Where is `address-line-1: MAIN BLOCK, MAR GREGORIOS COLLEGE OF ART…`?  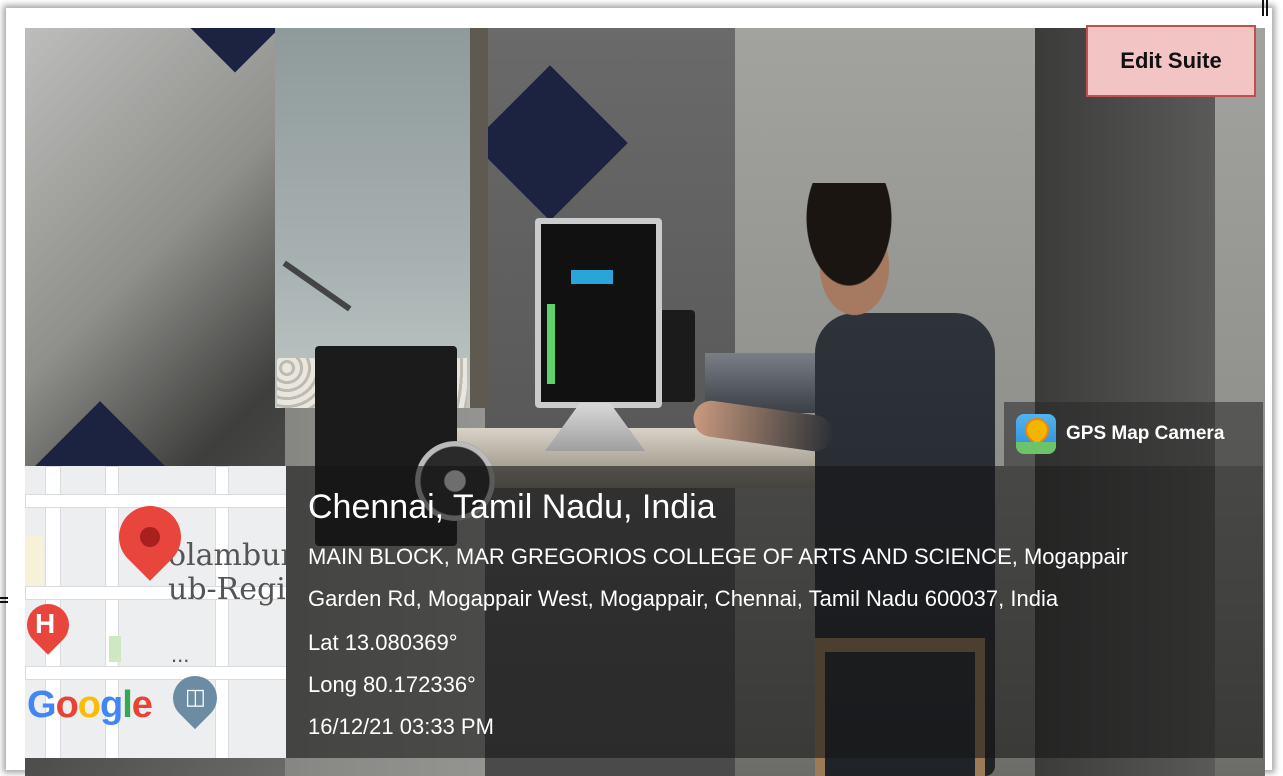
address-line-1: MAIN BLOCK, MAR GREGORIOS COLLEGE OF ART… is located at coordinates (718, 556).